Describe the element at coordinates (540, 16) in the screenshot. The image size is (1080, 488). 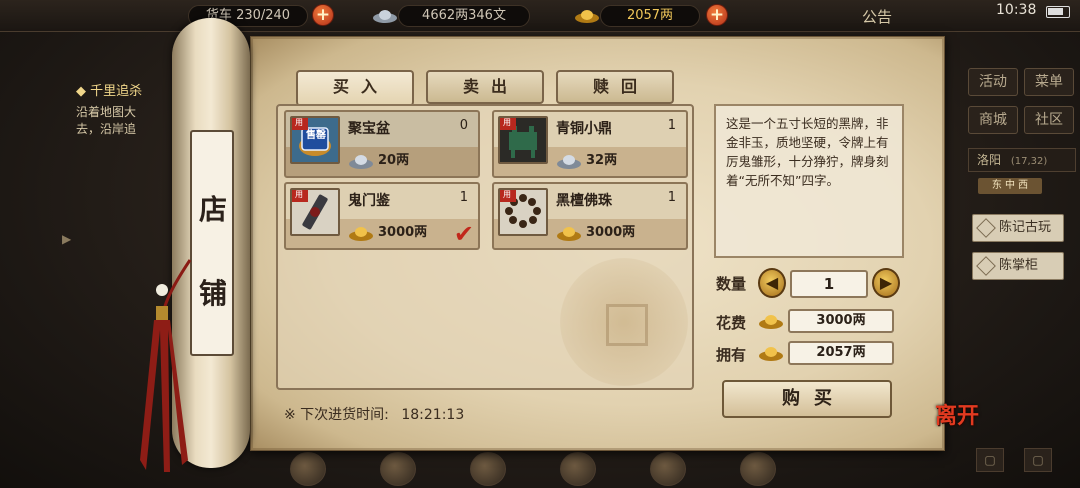
I see `top-resource-bar: 货车 230/240 + 4662两346文 2057两 + 公告 10:38` at that location.